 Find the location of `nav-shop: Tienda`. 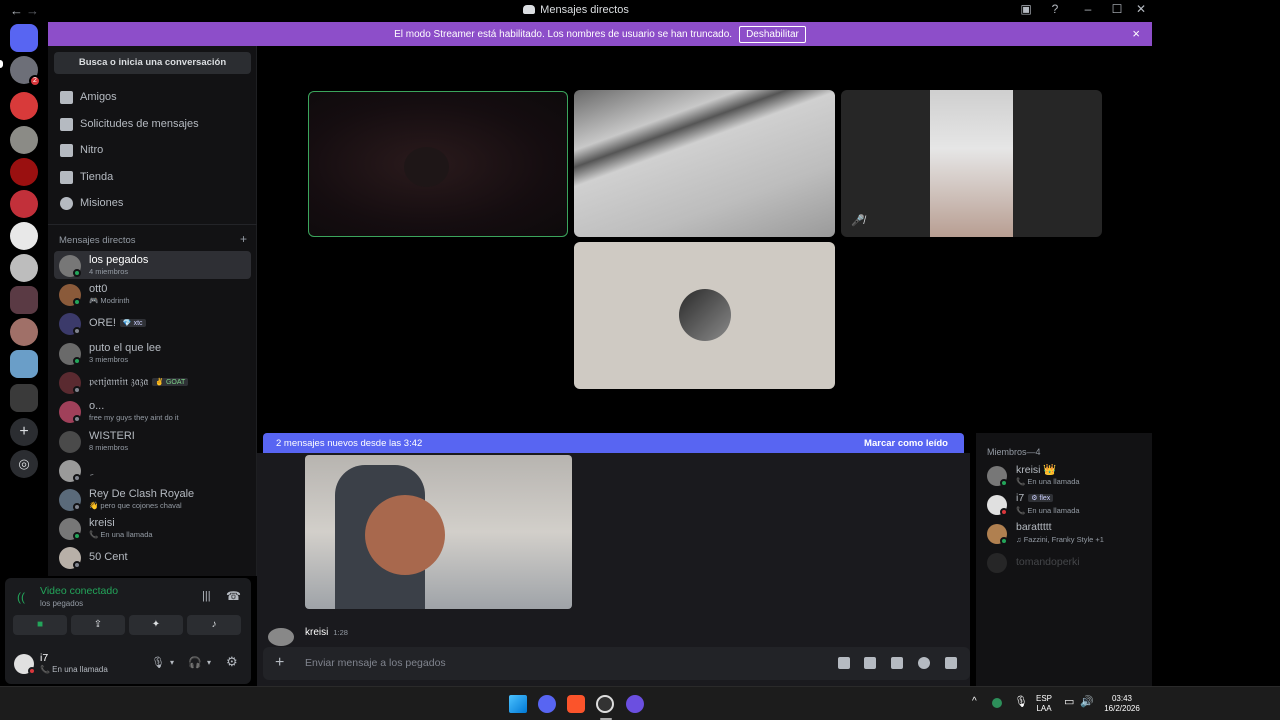

nav-shop: Tienda is located at coordinates (86, 177).